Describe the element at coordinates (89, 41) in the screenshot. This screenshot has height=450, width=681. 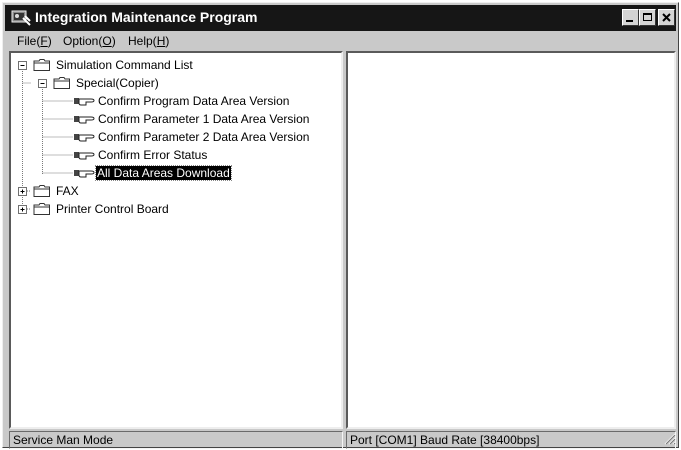
I see `menu-option: Option(O)` at that location.